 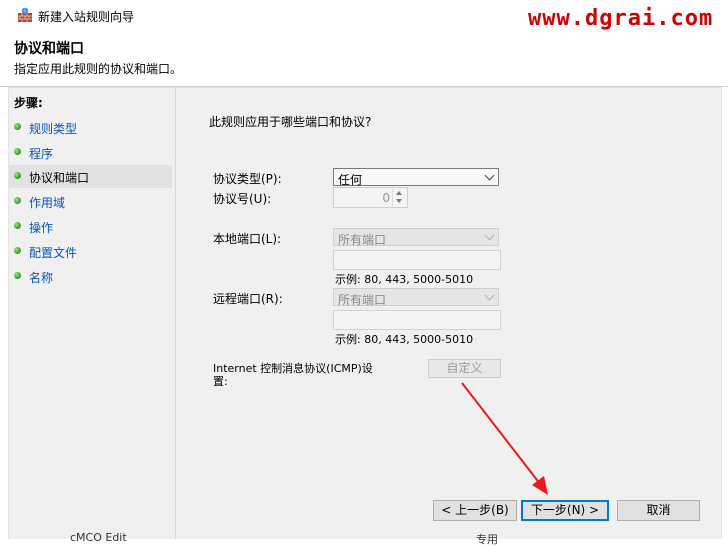 I want to click on decrement-icon, so click(x=399, y=201).